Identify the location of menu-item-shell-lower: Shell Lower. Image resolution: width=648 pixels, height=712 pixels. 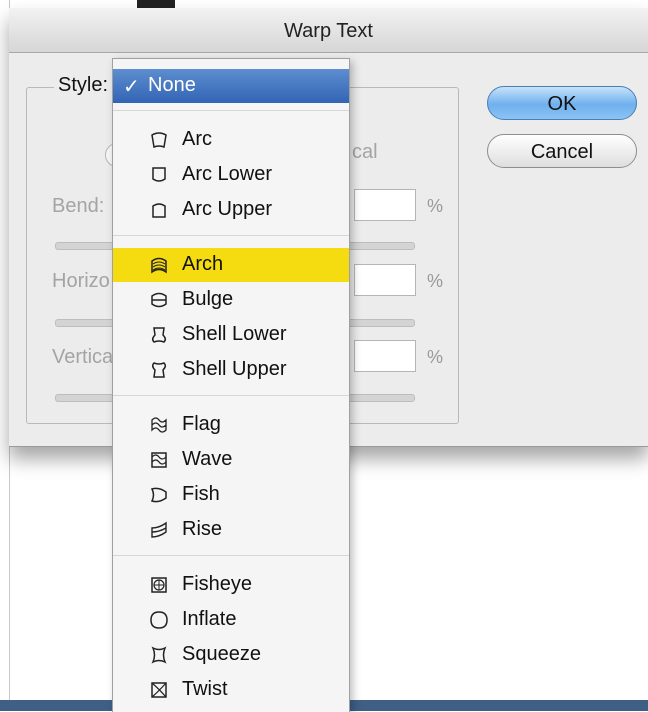
(231, 335).